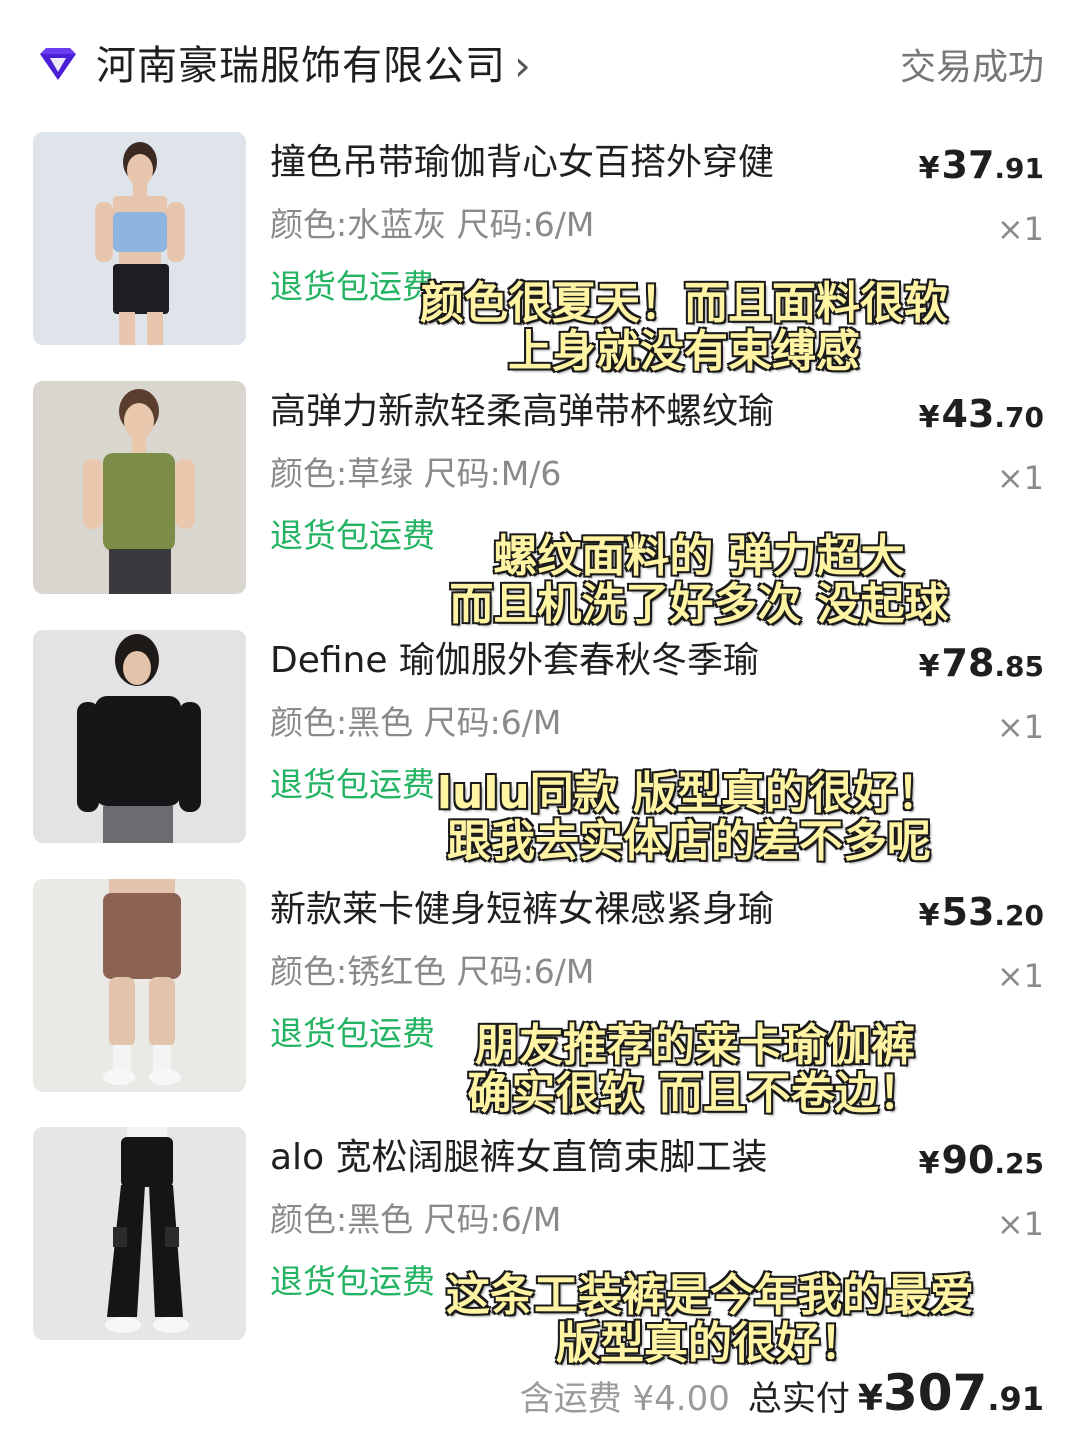 This screenshot has height=1440, width=1080. Describe the element at coordinates (58, 66) in the screenshot. I see `diamond-logo-icon` at that location.